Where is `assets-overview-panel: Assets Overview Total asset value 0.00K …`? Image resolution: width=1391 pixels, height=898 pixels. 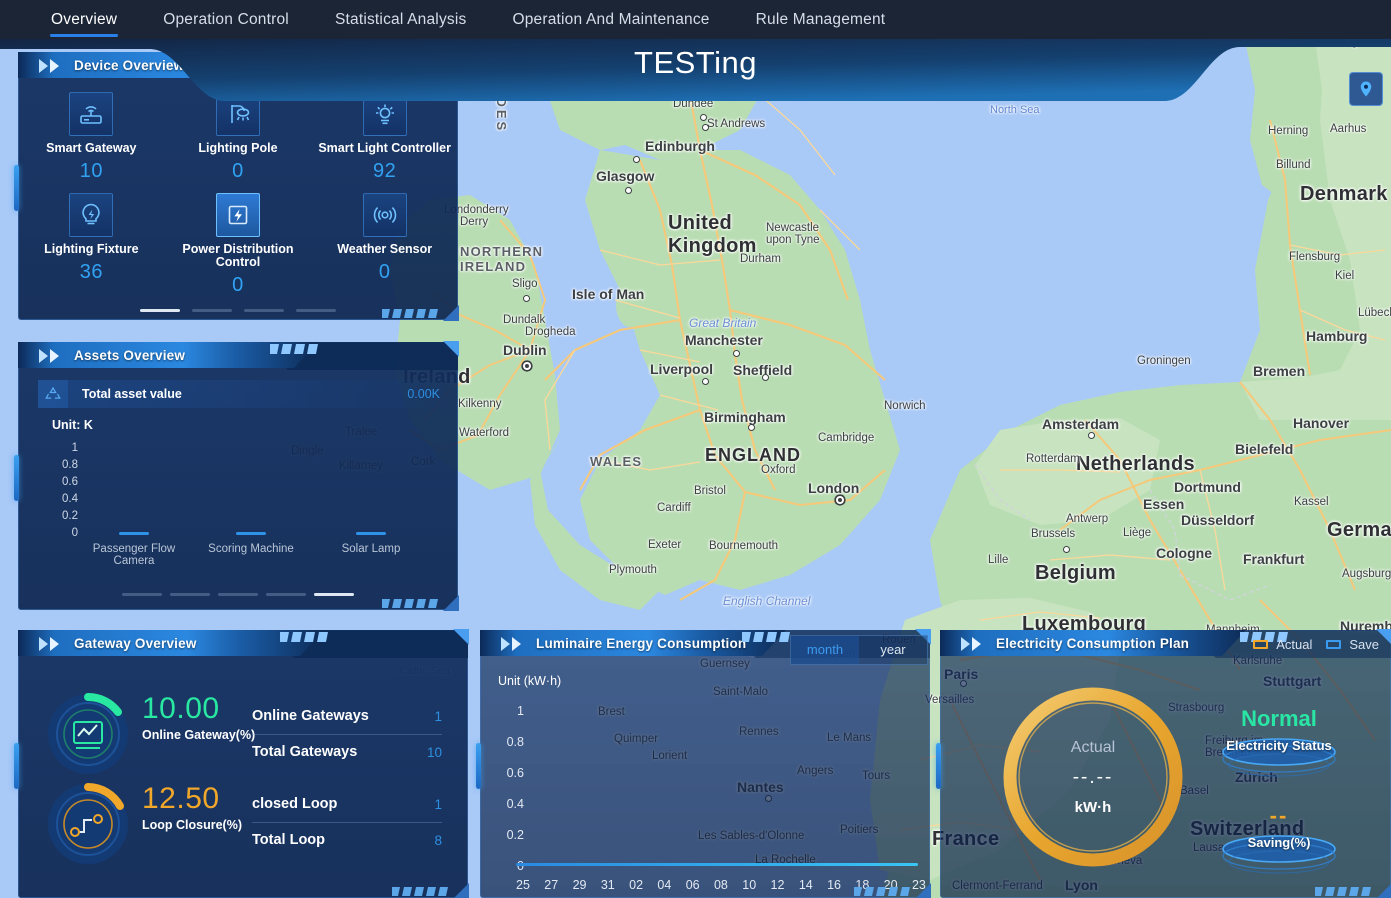 assets-overview-panel: Assets Overview Total asset value 0.00K … is located at coordinates (236, 476).